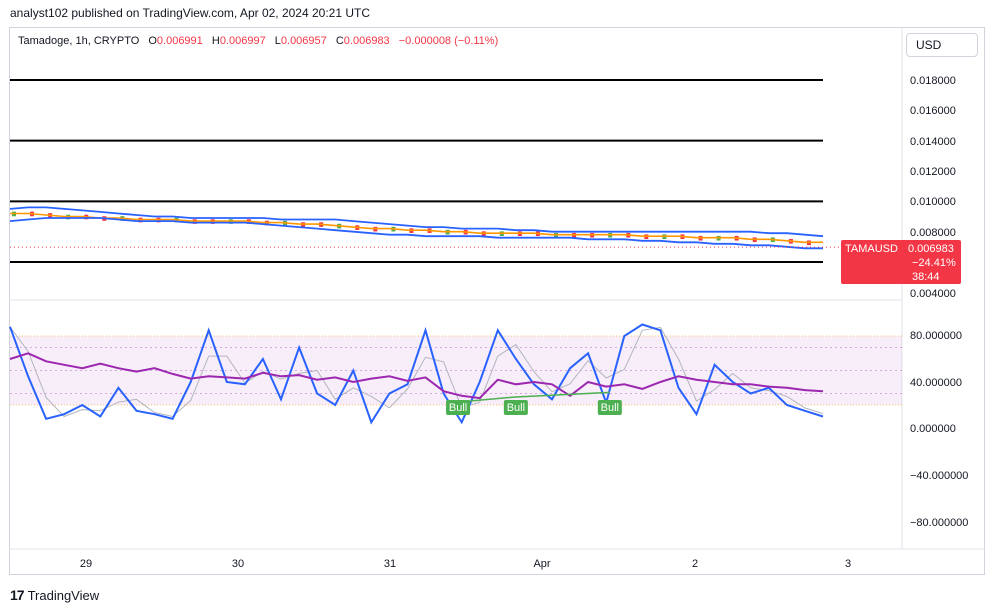 This screenshot has height=613, width=994. What do you see at coordinates (17, 595) in the screenshot?
I see `tradingview-logo-icon: 17` at bounding box center [17, 595].